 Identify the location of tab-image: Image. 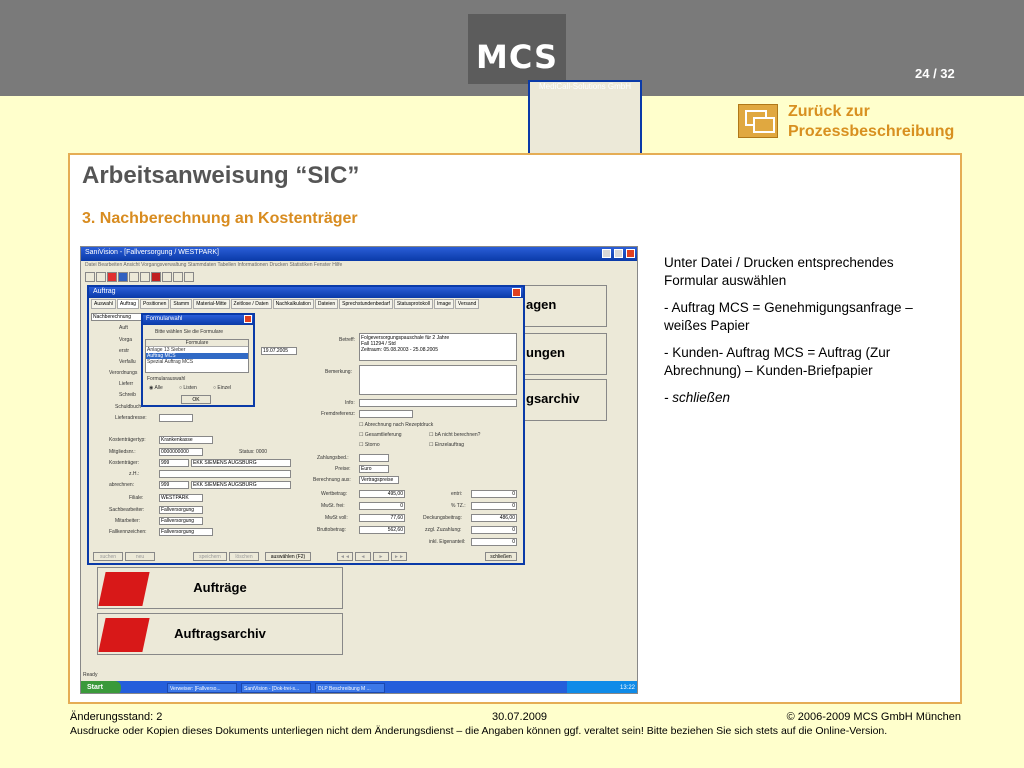
(444, 304).